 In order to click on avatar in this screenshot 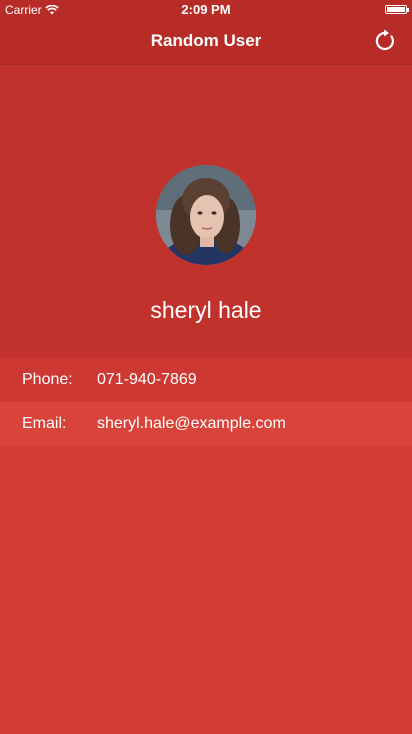, I will do `click(206, 215)`.